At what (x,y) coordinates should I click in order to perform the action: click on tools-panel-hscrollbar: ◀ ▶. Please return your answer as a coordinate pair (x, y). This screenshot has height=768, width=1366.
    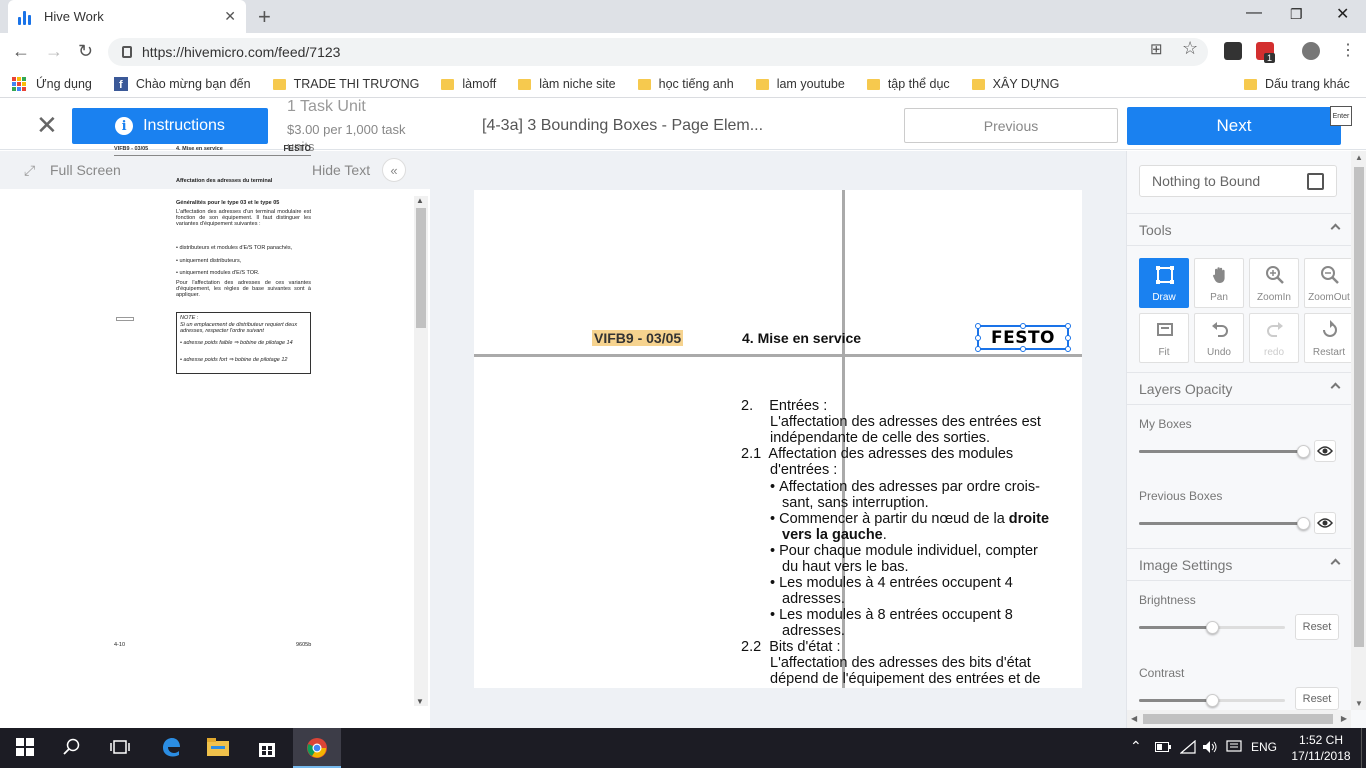
    Looking at the image, I should click on (1239, 719).